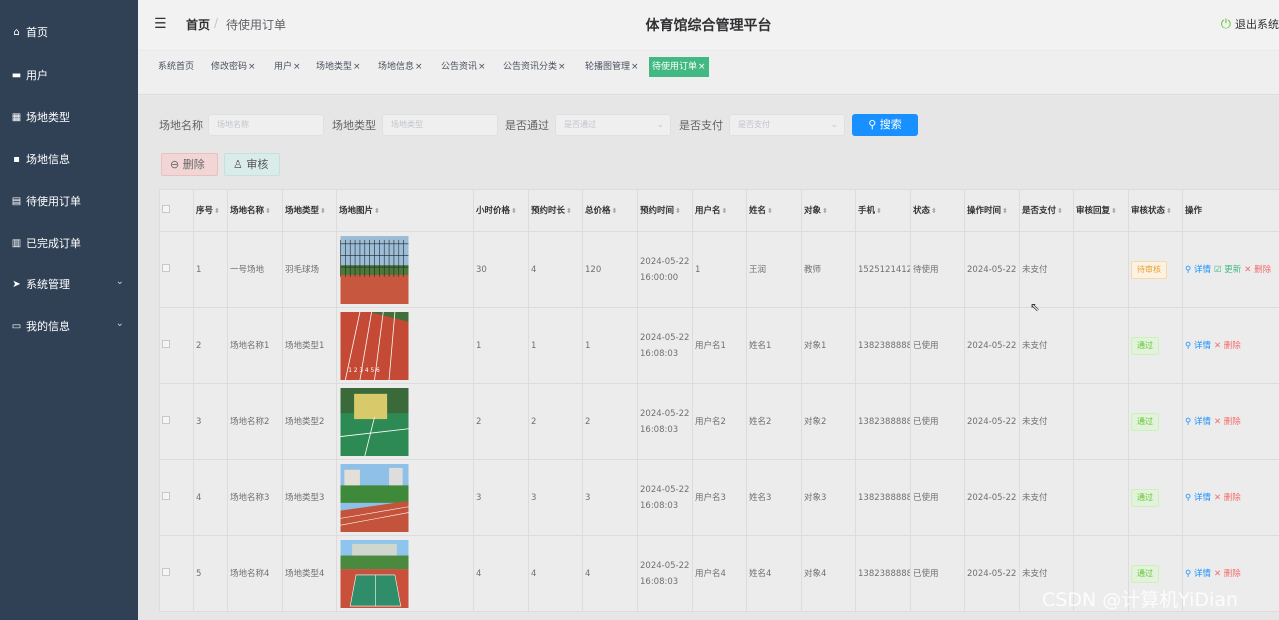  What do you see at coordinates (555, 210) in the screenshot?
I see `column-header: 预约时长⬍` at bounding box center [555, 210].